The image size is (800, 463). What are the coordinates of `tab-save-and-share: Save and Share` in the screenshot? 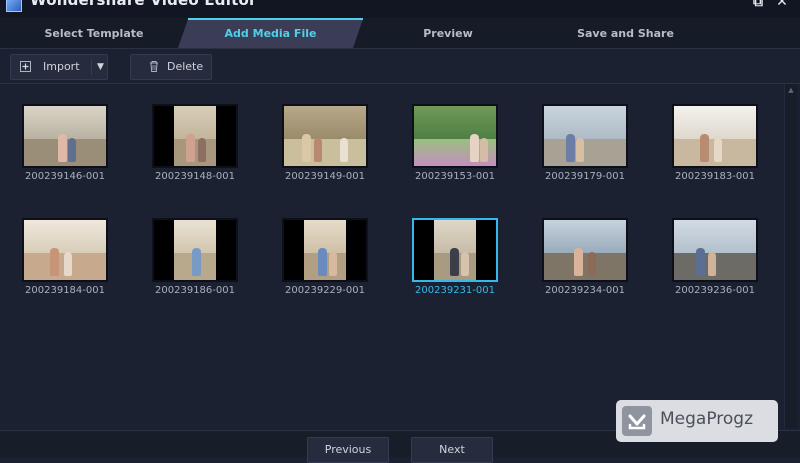 It's located at (625, 33).